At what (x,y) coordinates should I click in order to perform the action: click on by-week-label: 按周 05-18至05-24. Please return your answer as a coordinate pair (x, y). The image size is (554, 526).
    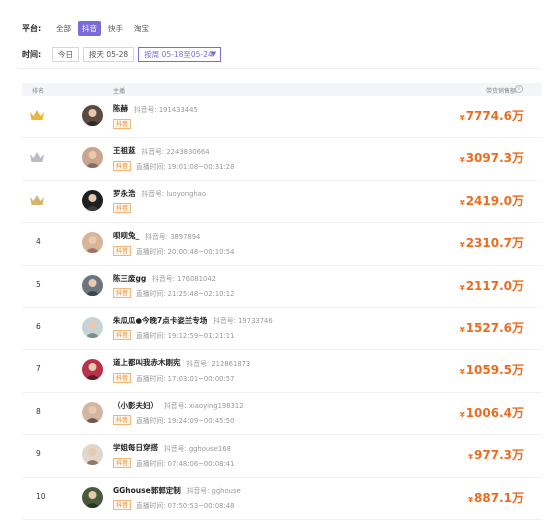
    Looking at the image, I should click on (178, 54).